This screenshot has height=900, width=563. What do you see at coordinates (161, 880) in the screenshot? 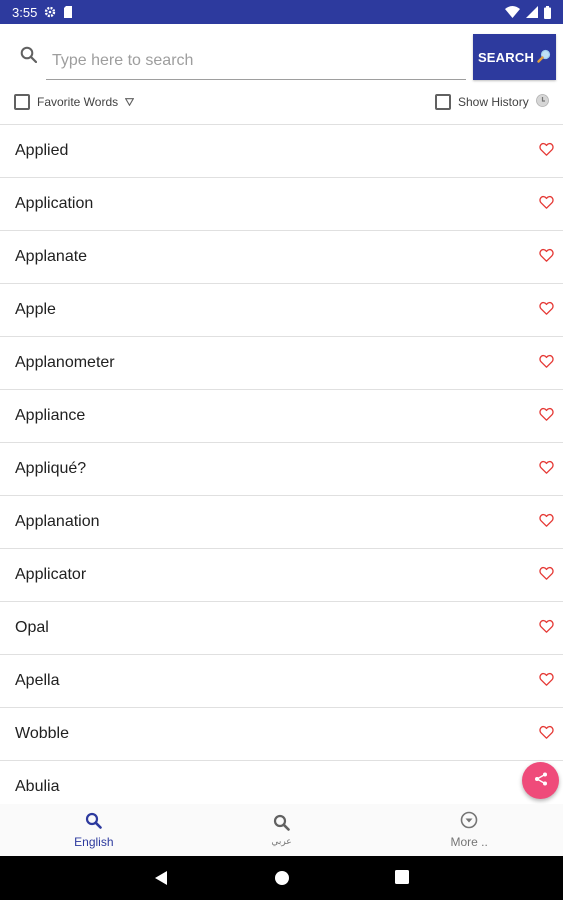
I see `back-icon` at bounding box center [161, 880].